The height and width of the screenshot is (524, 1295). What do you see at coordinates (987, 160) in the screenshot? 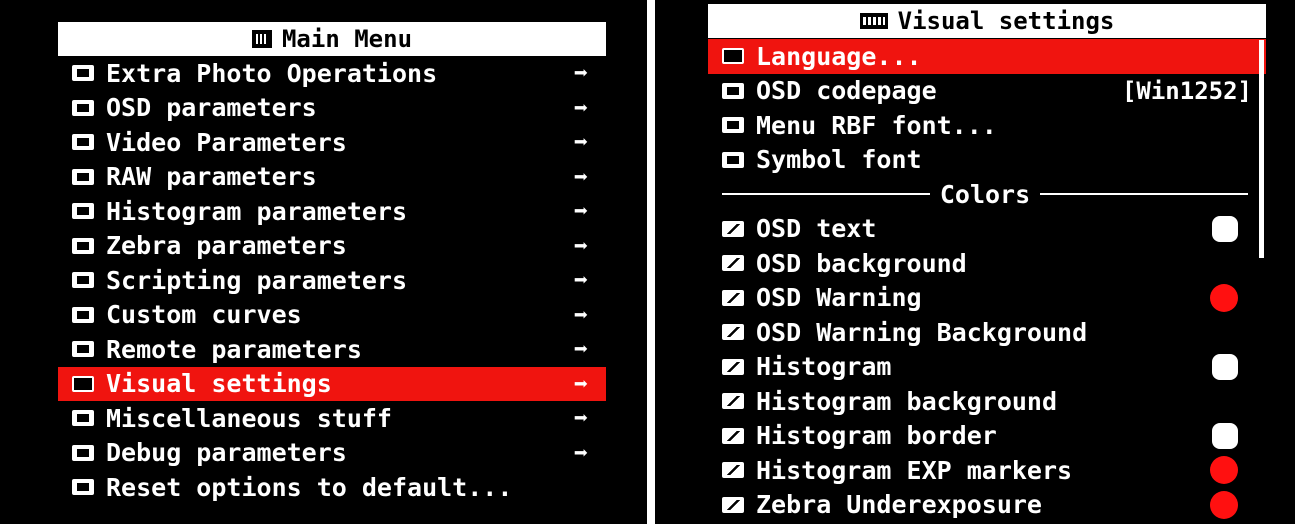
I see `visual-settings-item: Symbol font` at bounding box center [987, 160].